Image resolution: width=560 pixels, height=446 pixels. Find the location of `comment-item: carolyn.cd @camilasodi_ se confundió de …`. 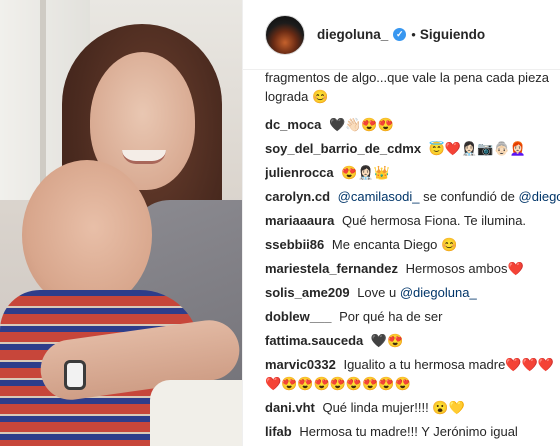

comment-item: carolyn.cd @camilasodi_ se confundió de … is located at coordinates (412, 196).